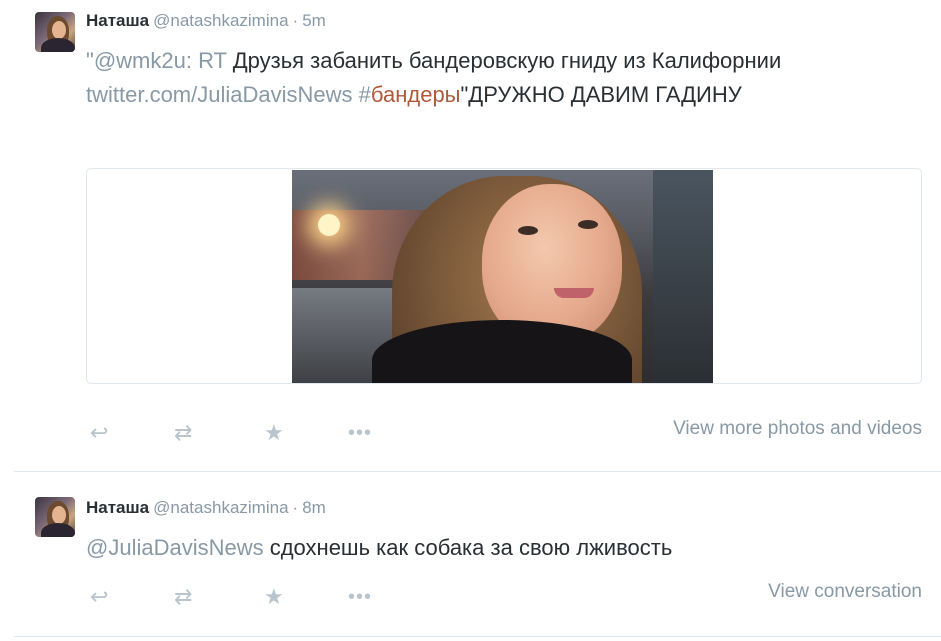  What do you see at coordinates (219, 94) in the screenshot?
I see `url-link: twitter.com/JuliaDavisNews` at bounding box center [219, 94].